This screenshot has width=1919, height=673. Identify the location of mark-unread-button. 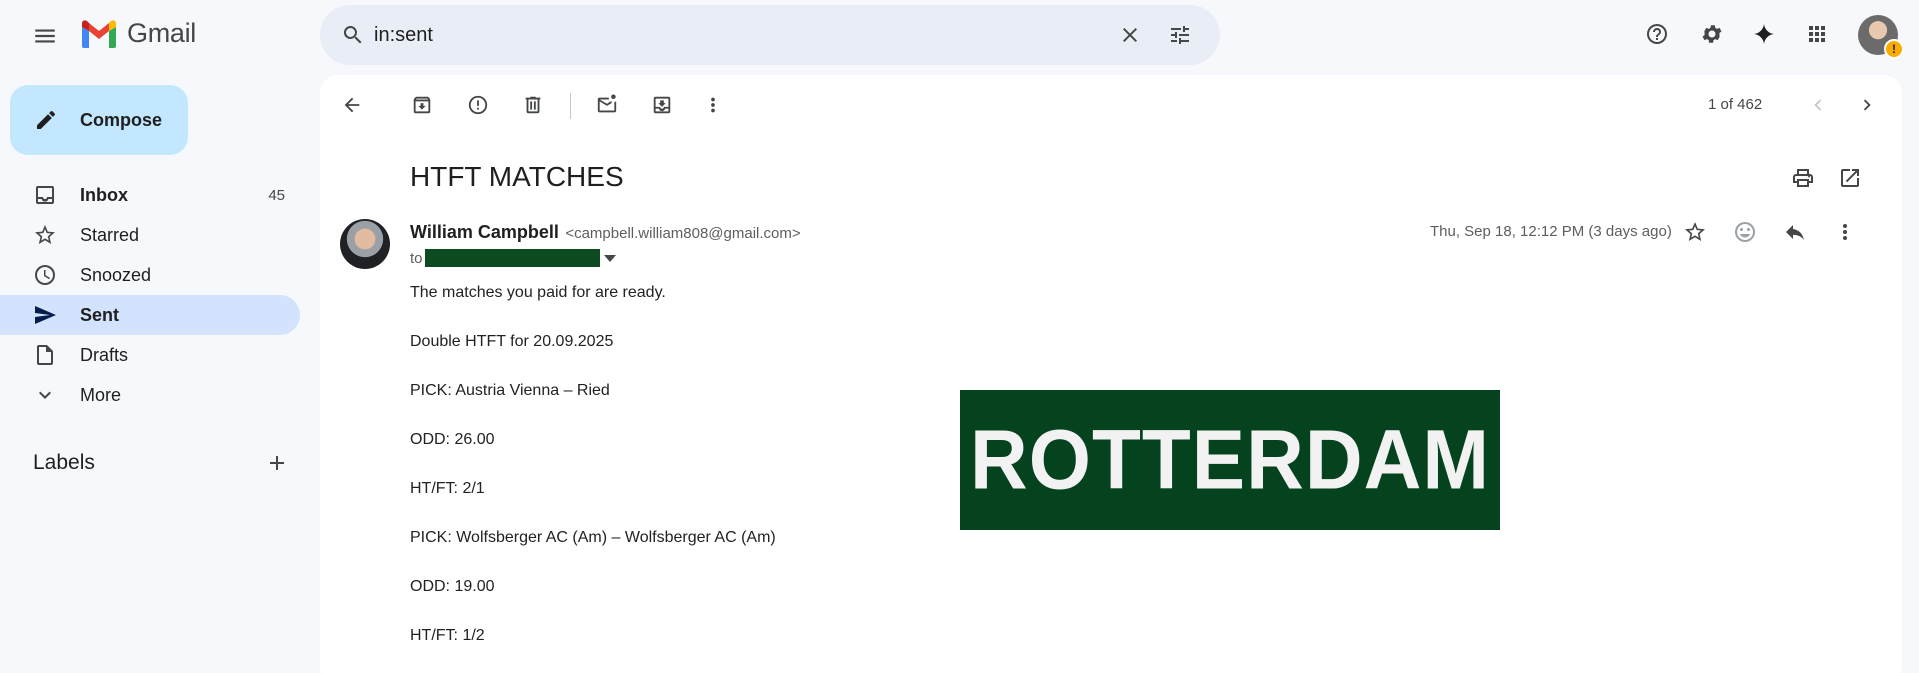
(607, 105).